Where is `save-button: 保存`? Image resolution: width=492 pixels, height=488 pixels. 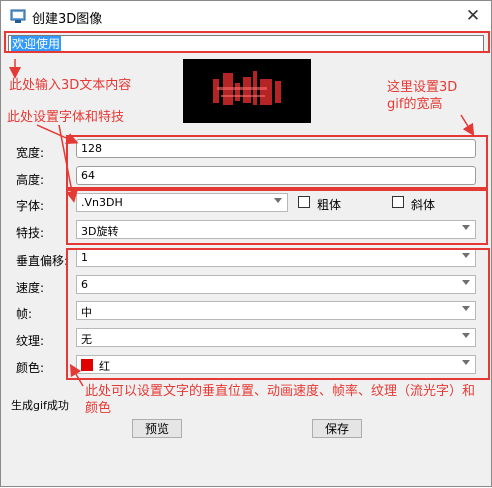 save-button: 保存 is located at coordinates (337, 428).